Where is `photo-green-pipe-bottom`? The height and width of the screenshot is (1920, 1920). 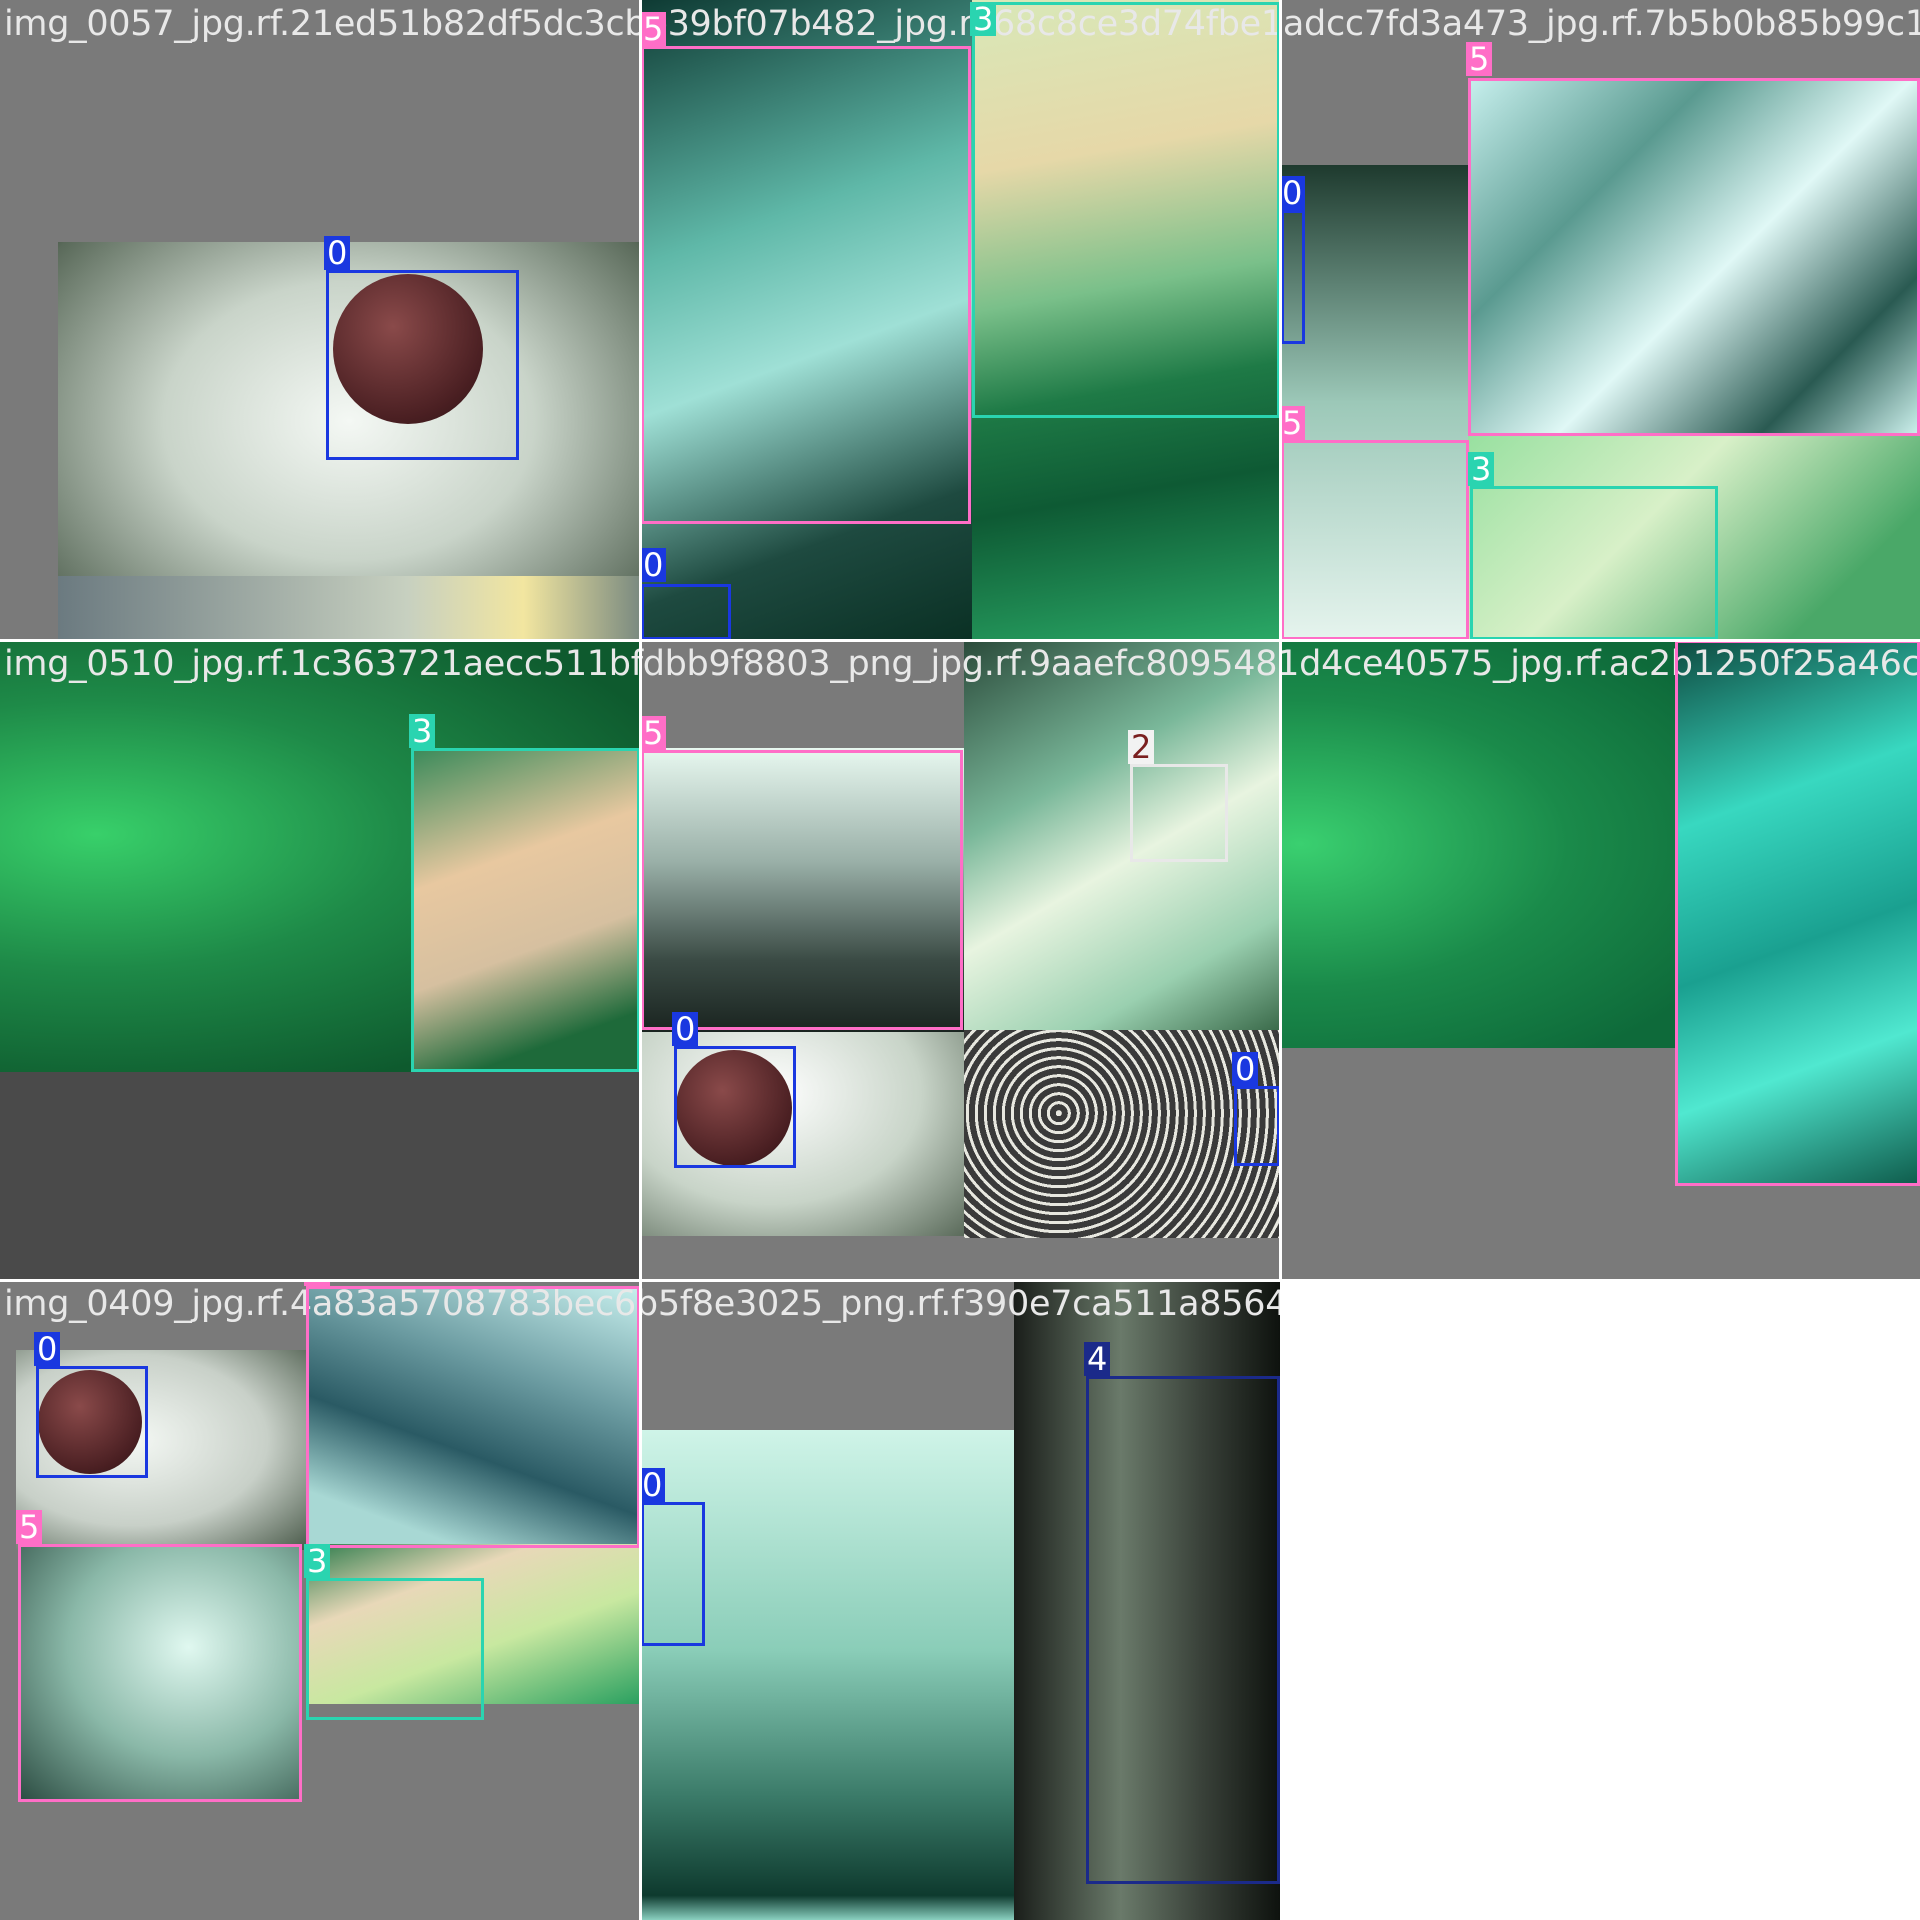 photo-green-pipe-bottom is located at coordinates (320, 1176).